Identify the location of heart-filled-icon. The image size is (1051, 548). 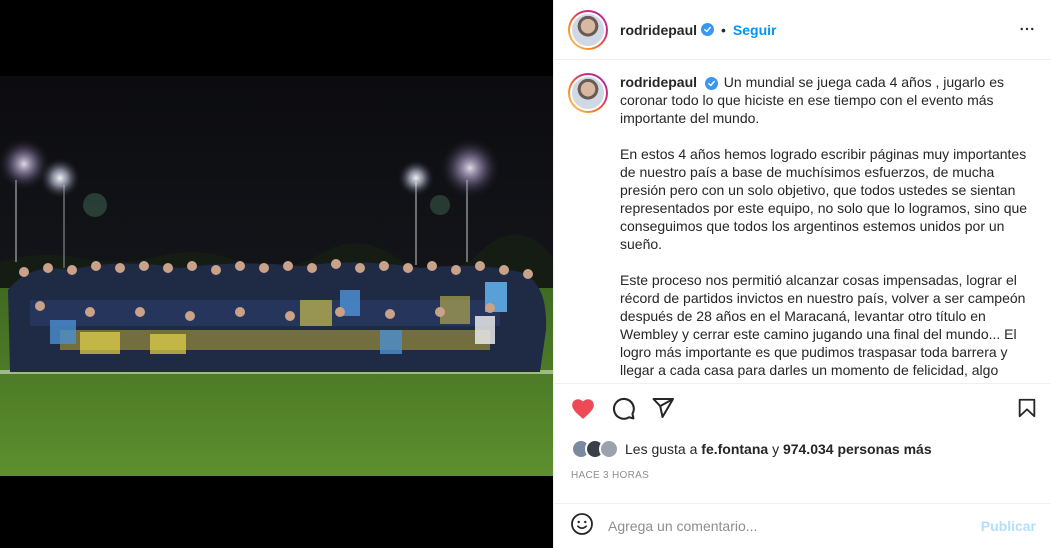
(583, 411).